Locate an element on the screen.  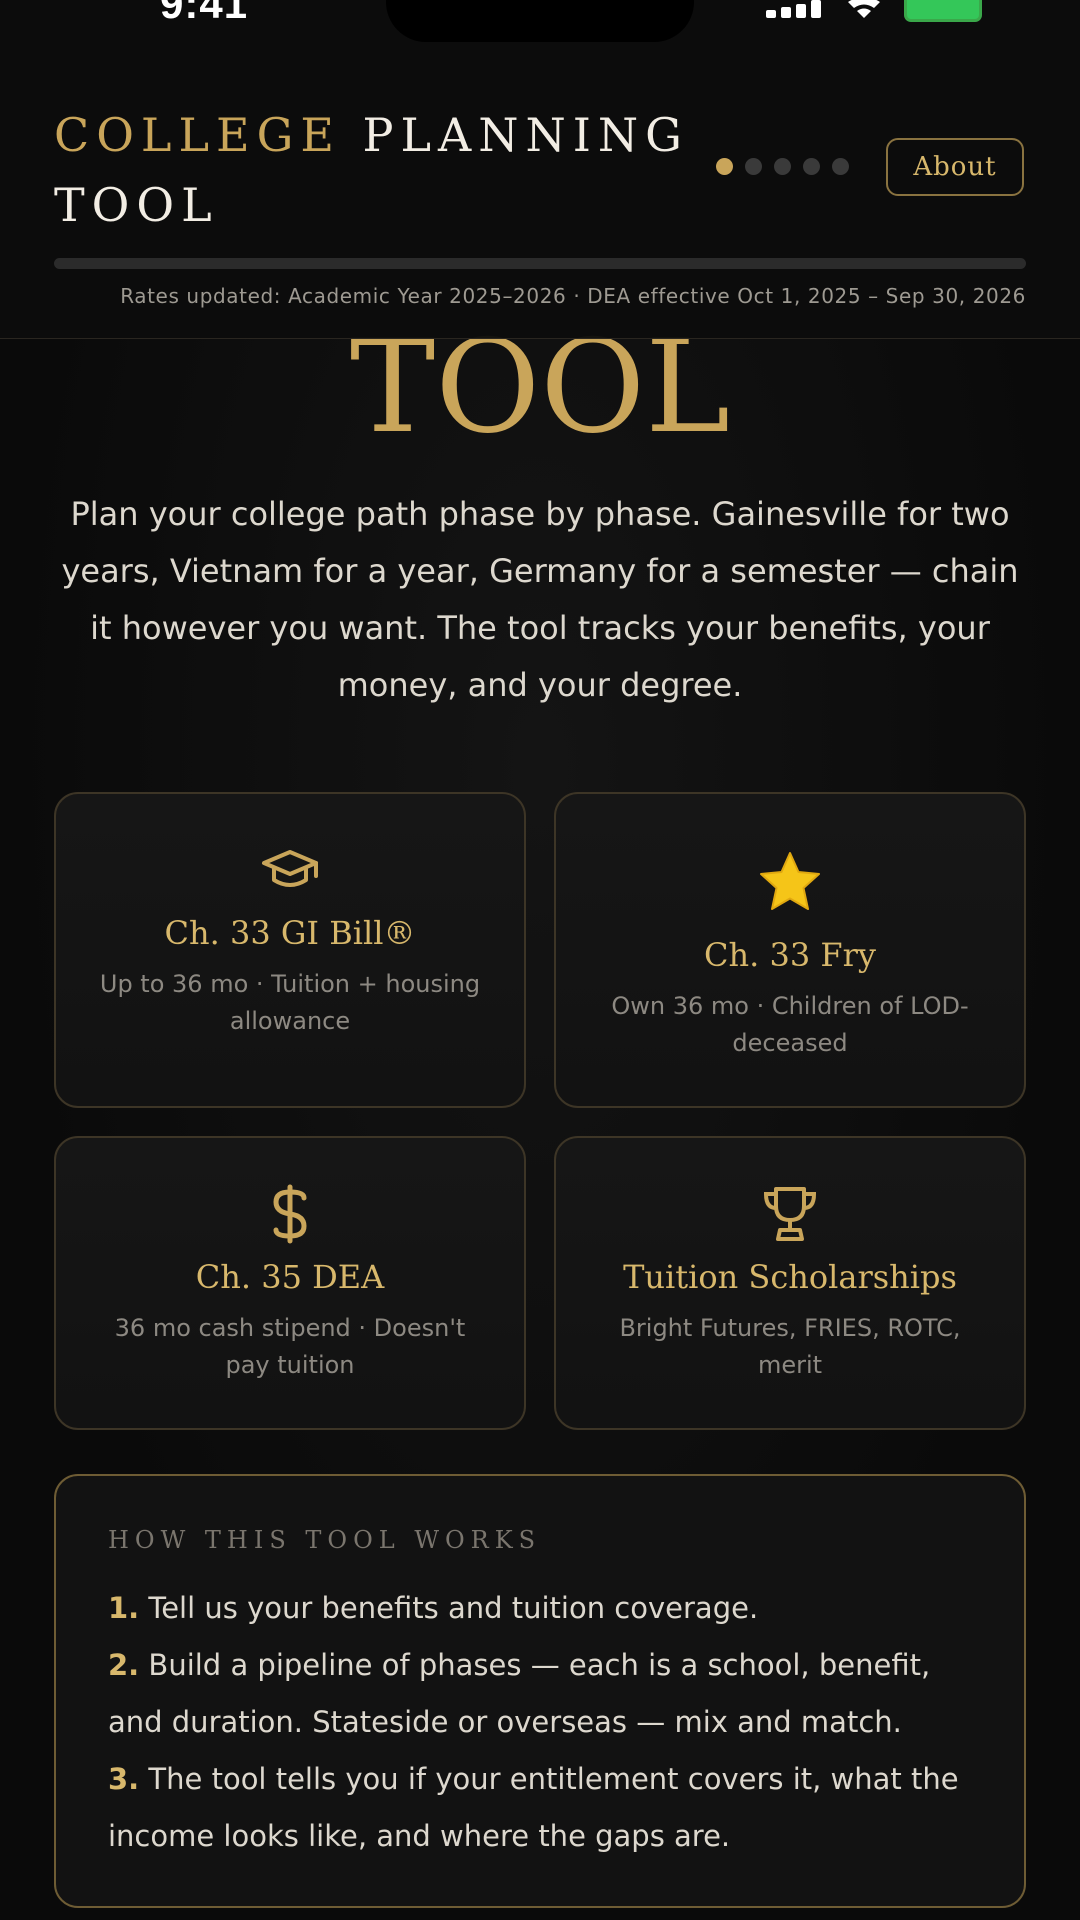
card-description: 36 mo cash stipend · Doesn't pay tuition is located at coordinates (290, 1346).